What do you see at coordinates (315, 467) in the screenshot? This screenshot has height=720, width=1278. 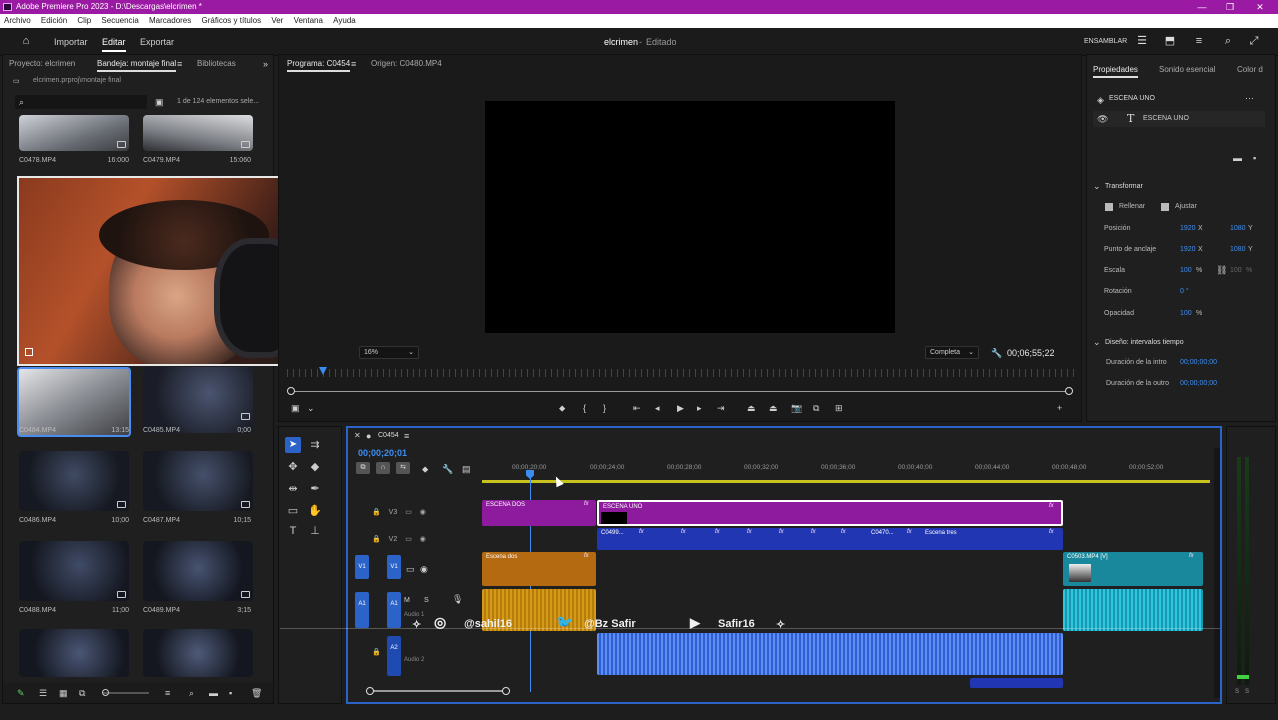 I see `razor-tool-icon: ◆` at bounding box center [315, 467].